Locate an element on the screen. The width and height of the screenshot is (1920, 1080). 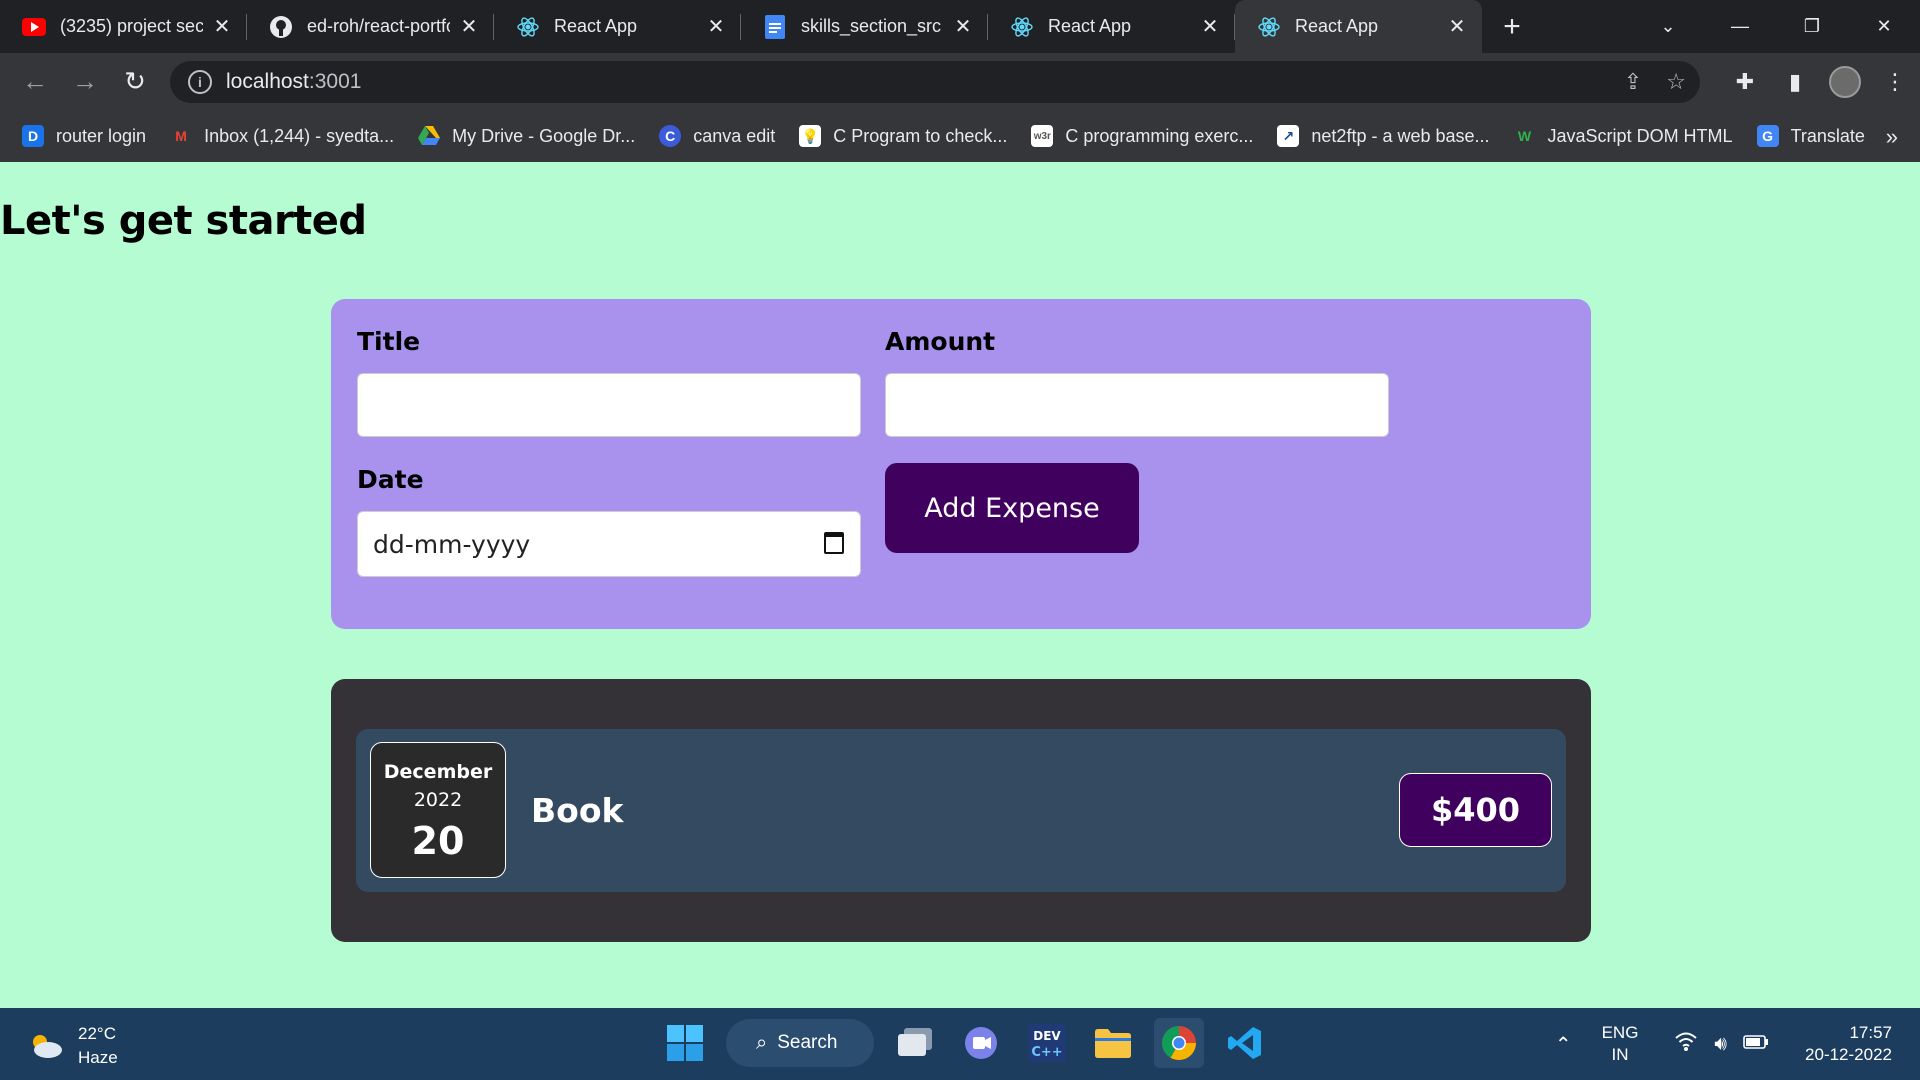
more-bookmarks-icon: » is located at coordinates (1892, 137).